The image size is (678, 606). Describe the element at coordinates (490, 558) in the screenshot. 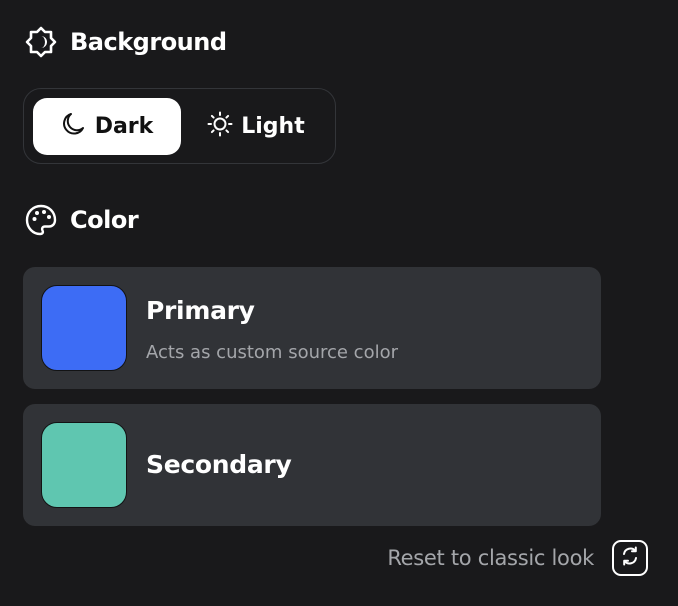

I see `reset-label: Reset to classic look` at that location.